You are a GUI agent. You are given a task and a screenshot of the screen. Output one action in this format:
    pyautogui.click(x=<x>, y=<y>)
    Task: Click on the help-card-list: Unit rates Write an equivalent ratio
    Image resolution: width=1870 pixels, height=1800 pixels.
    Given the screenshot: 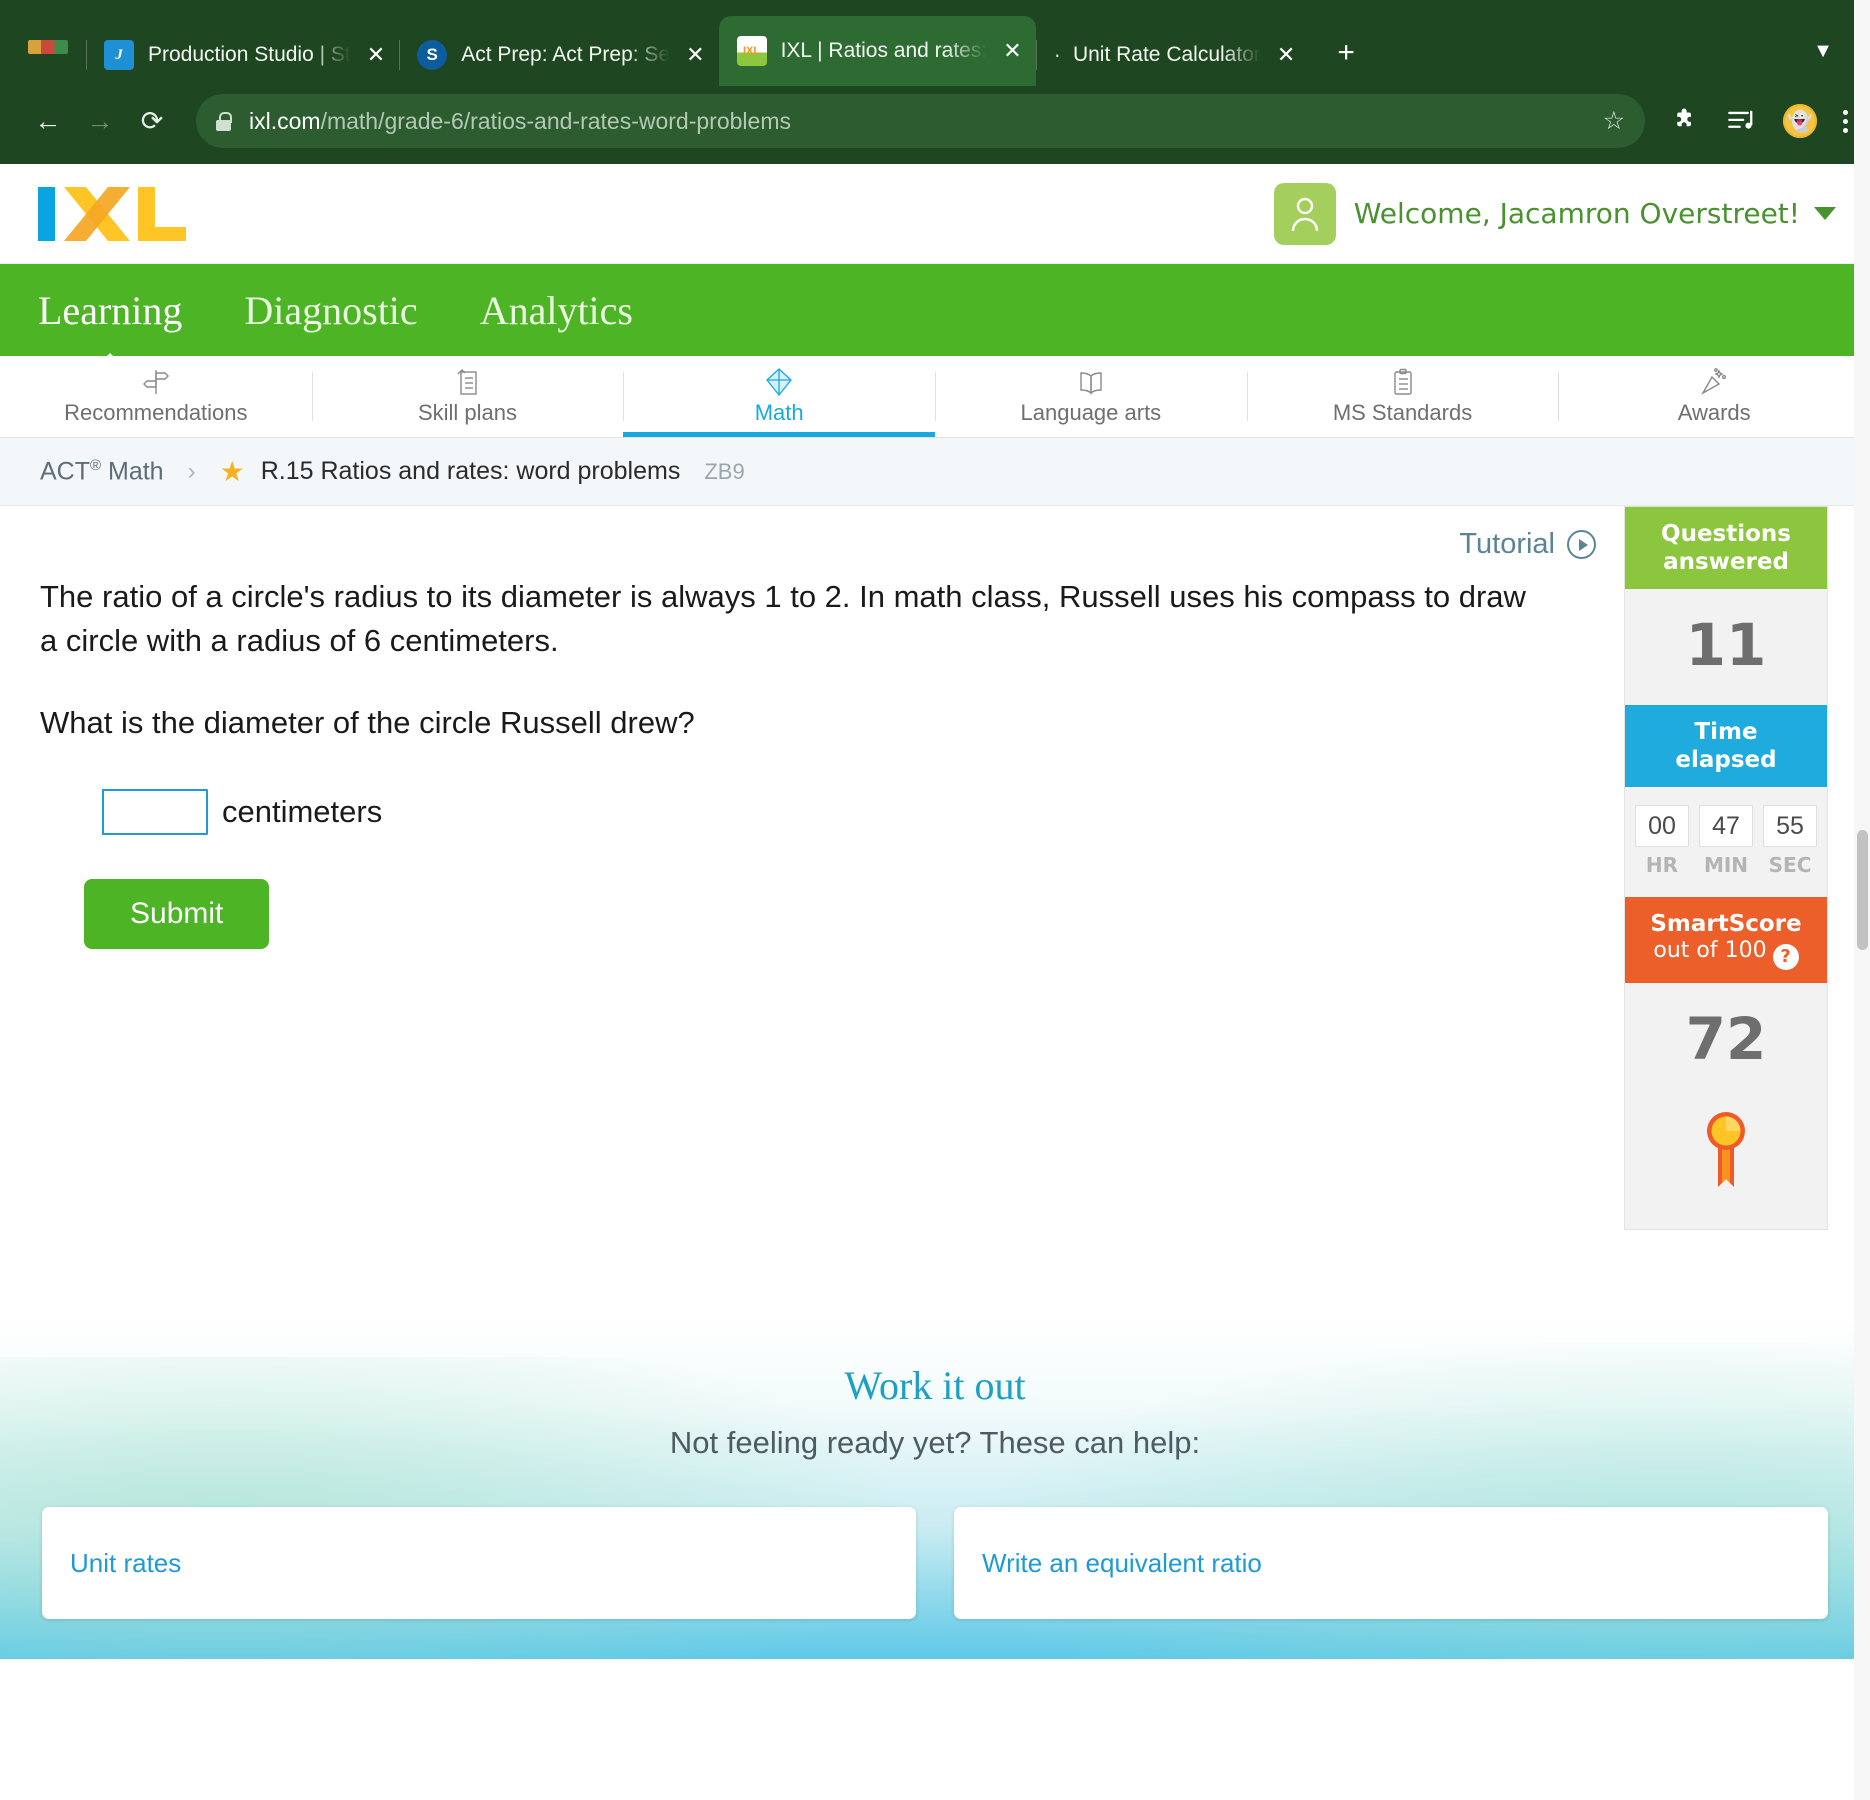 What is the action you would take?
    pyautogui.click(x=935, y=1563)
    